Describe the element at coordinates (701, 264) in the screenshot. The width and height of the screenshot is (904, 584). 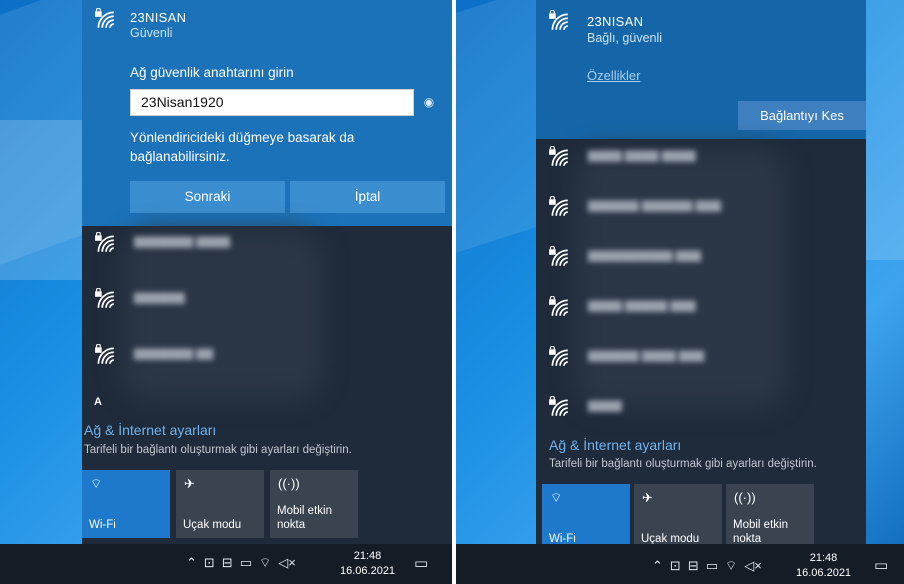
I see `network-list-item: ▇▇▇▇▇▇▇▇▇▇ ▇▇▇` at that location.